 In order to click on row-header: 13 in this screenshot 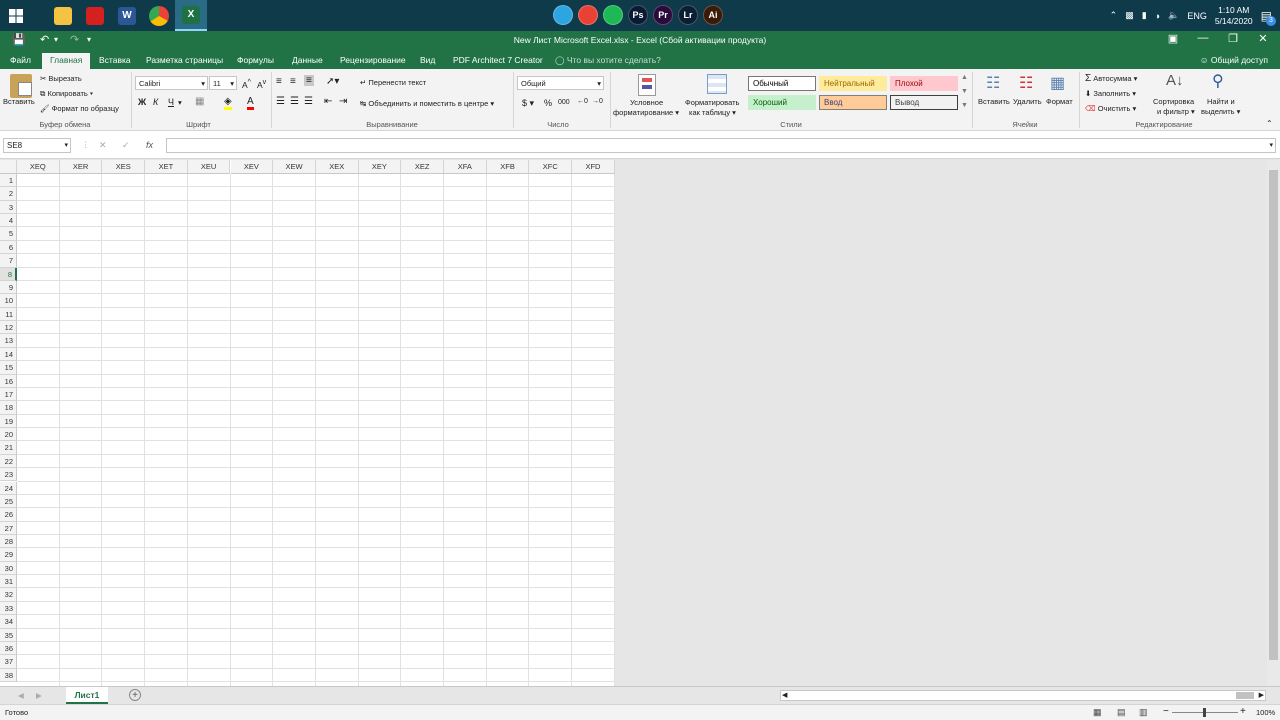, I will do `click(8, 341)`.